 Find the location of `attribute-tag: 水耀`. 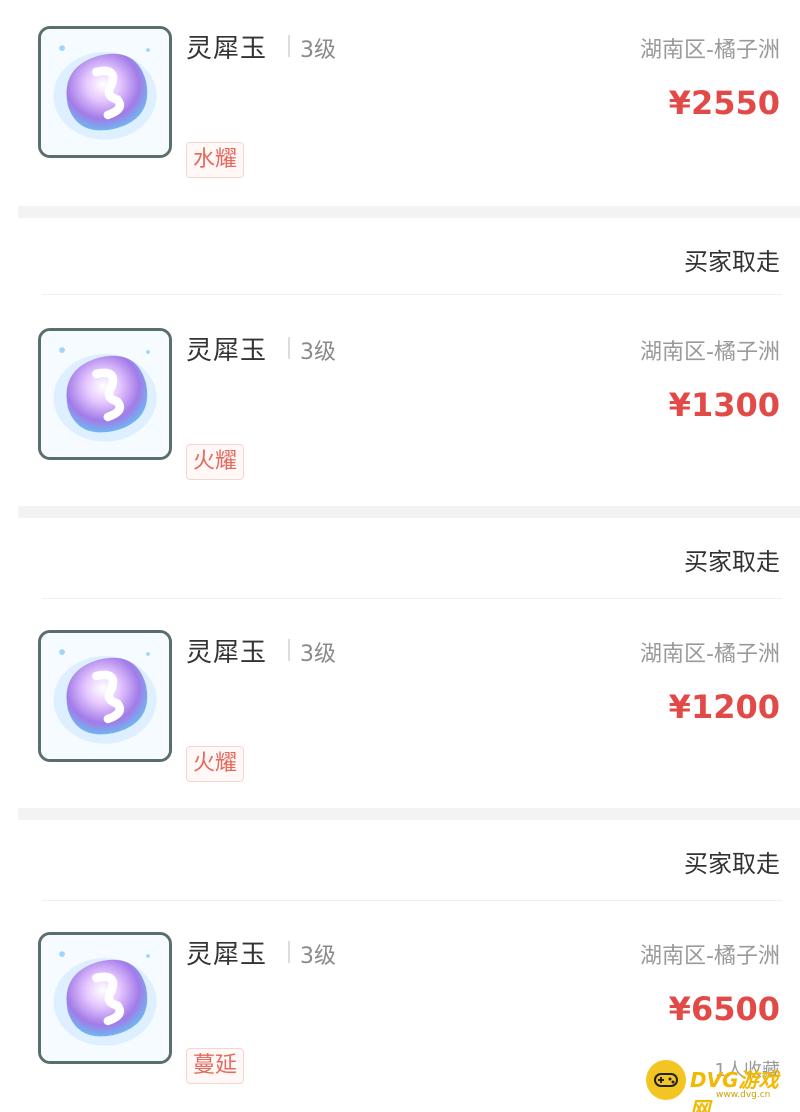

attribute-tag: 水耀 is located at coordinates (215, 160).